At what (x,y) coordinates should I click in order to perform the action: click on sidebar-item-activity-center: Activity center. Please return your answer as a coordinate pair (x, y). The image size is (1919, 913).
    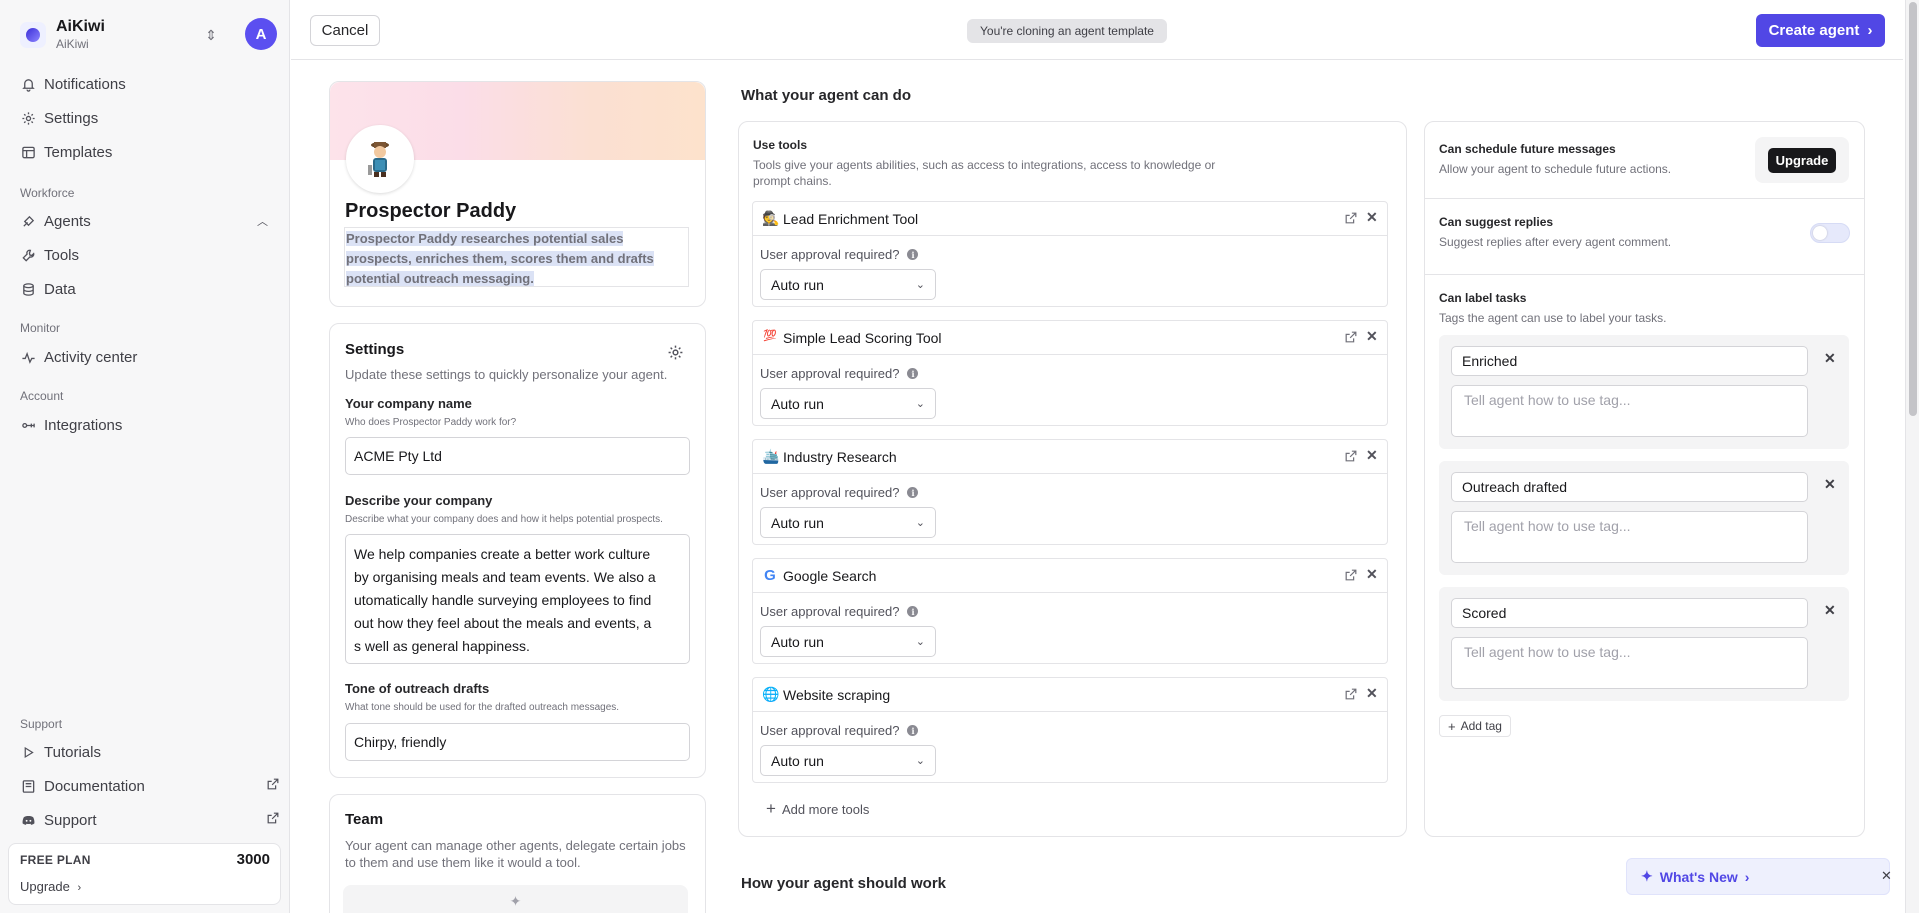
    Looking at the image, I should click on (150, 357).